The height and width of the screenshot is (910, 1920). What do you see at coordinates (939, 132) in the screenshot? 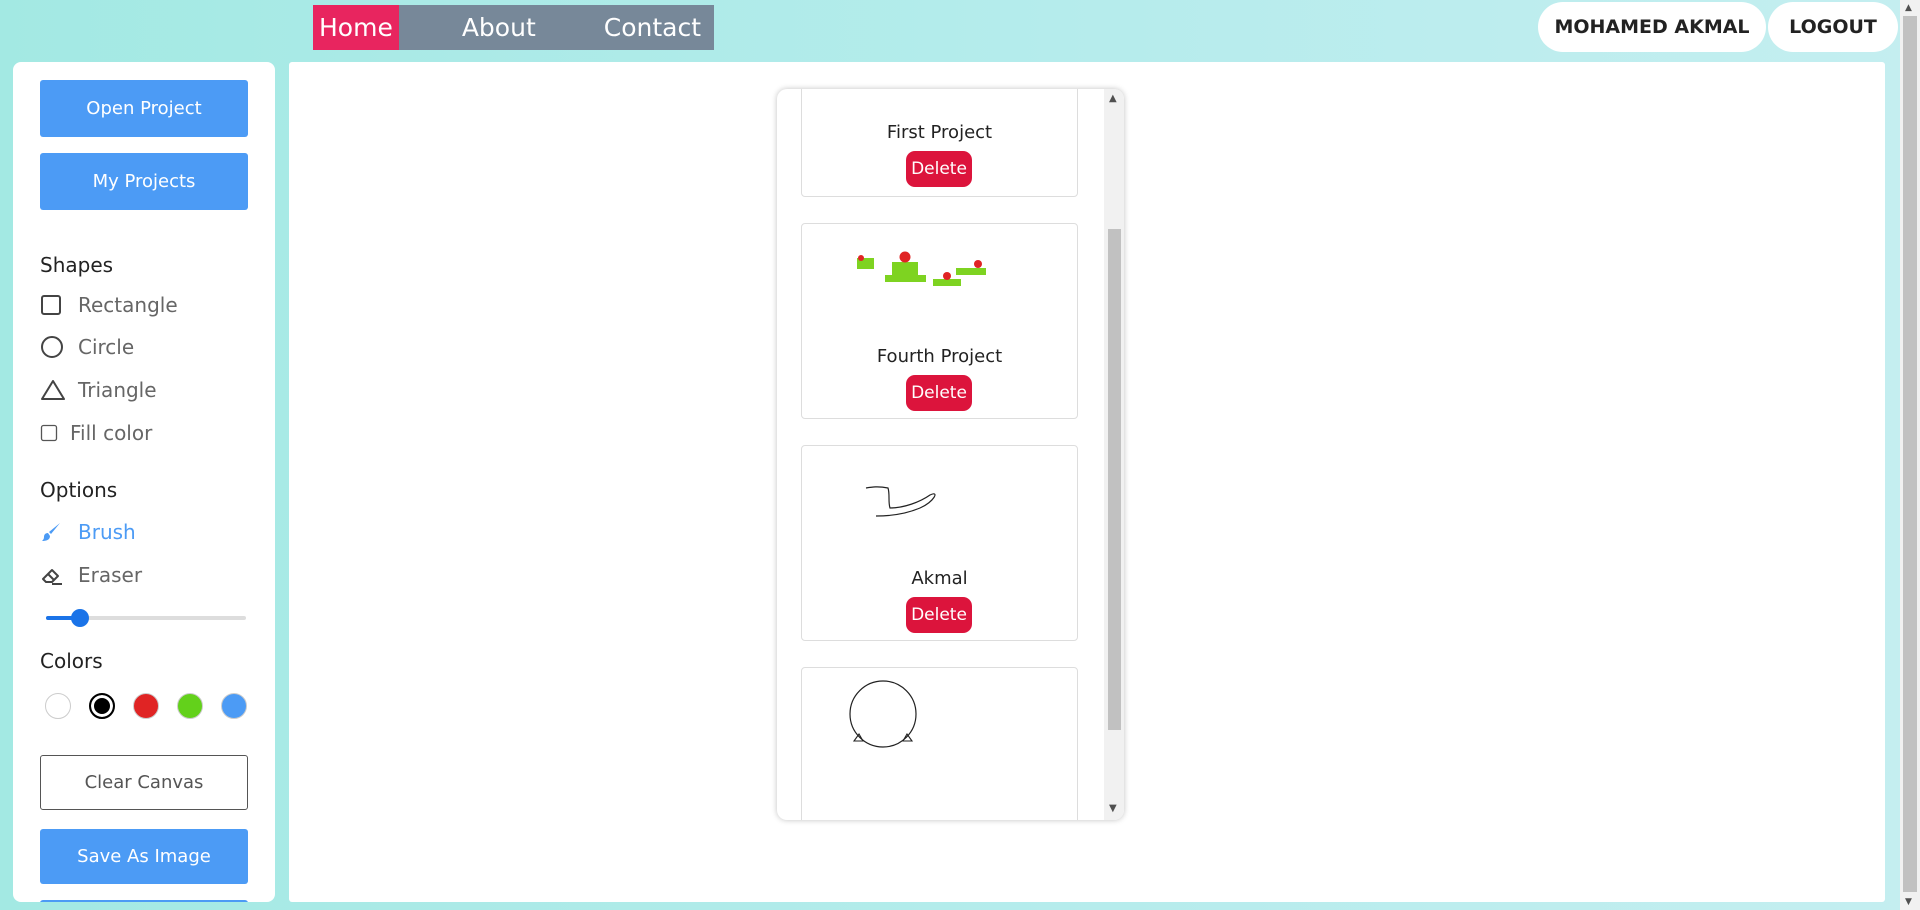
I see `project-name: First Project` at bounding box center [939, 132].